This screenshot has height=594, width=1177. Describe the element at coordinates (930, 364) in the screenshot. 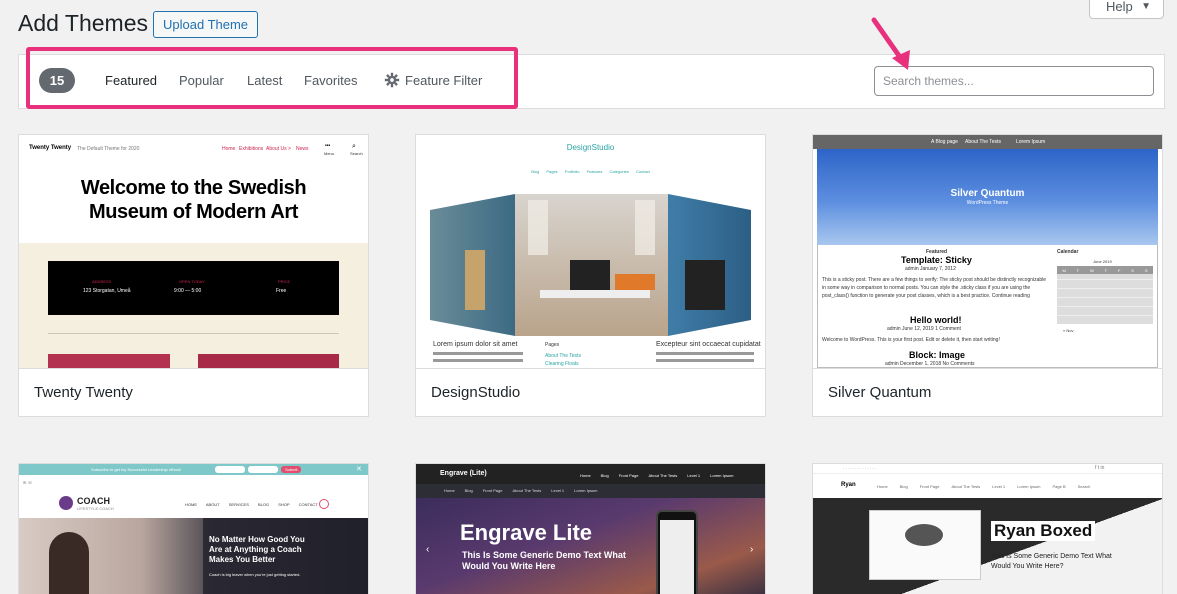

I see `preview-post-meta: admin December 1, 2018 No Comments` at that location.